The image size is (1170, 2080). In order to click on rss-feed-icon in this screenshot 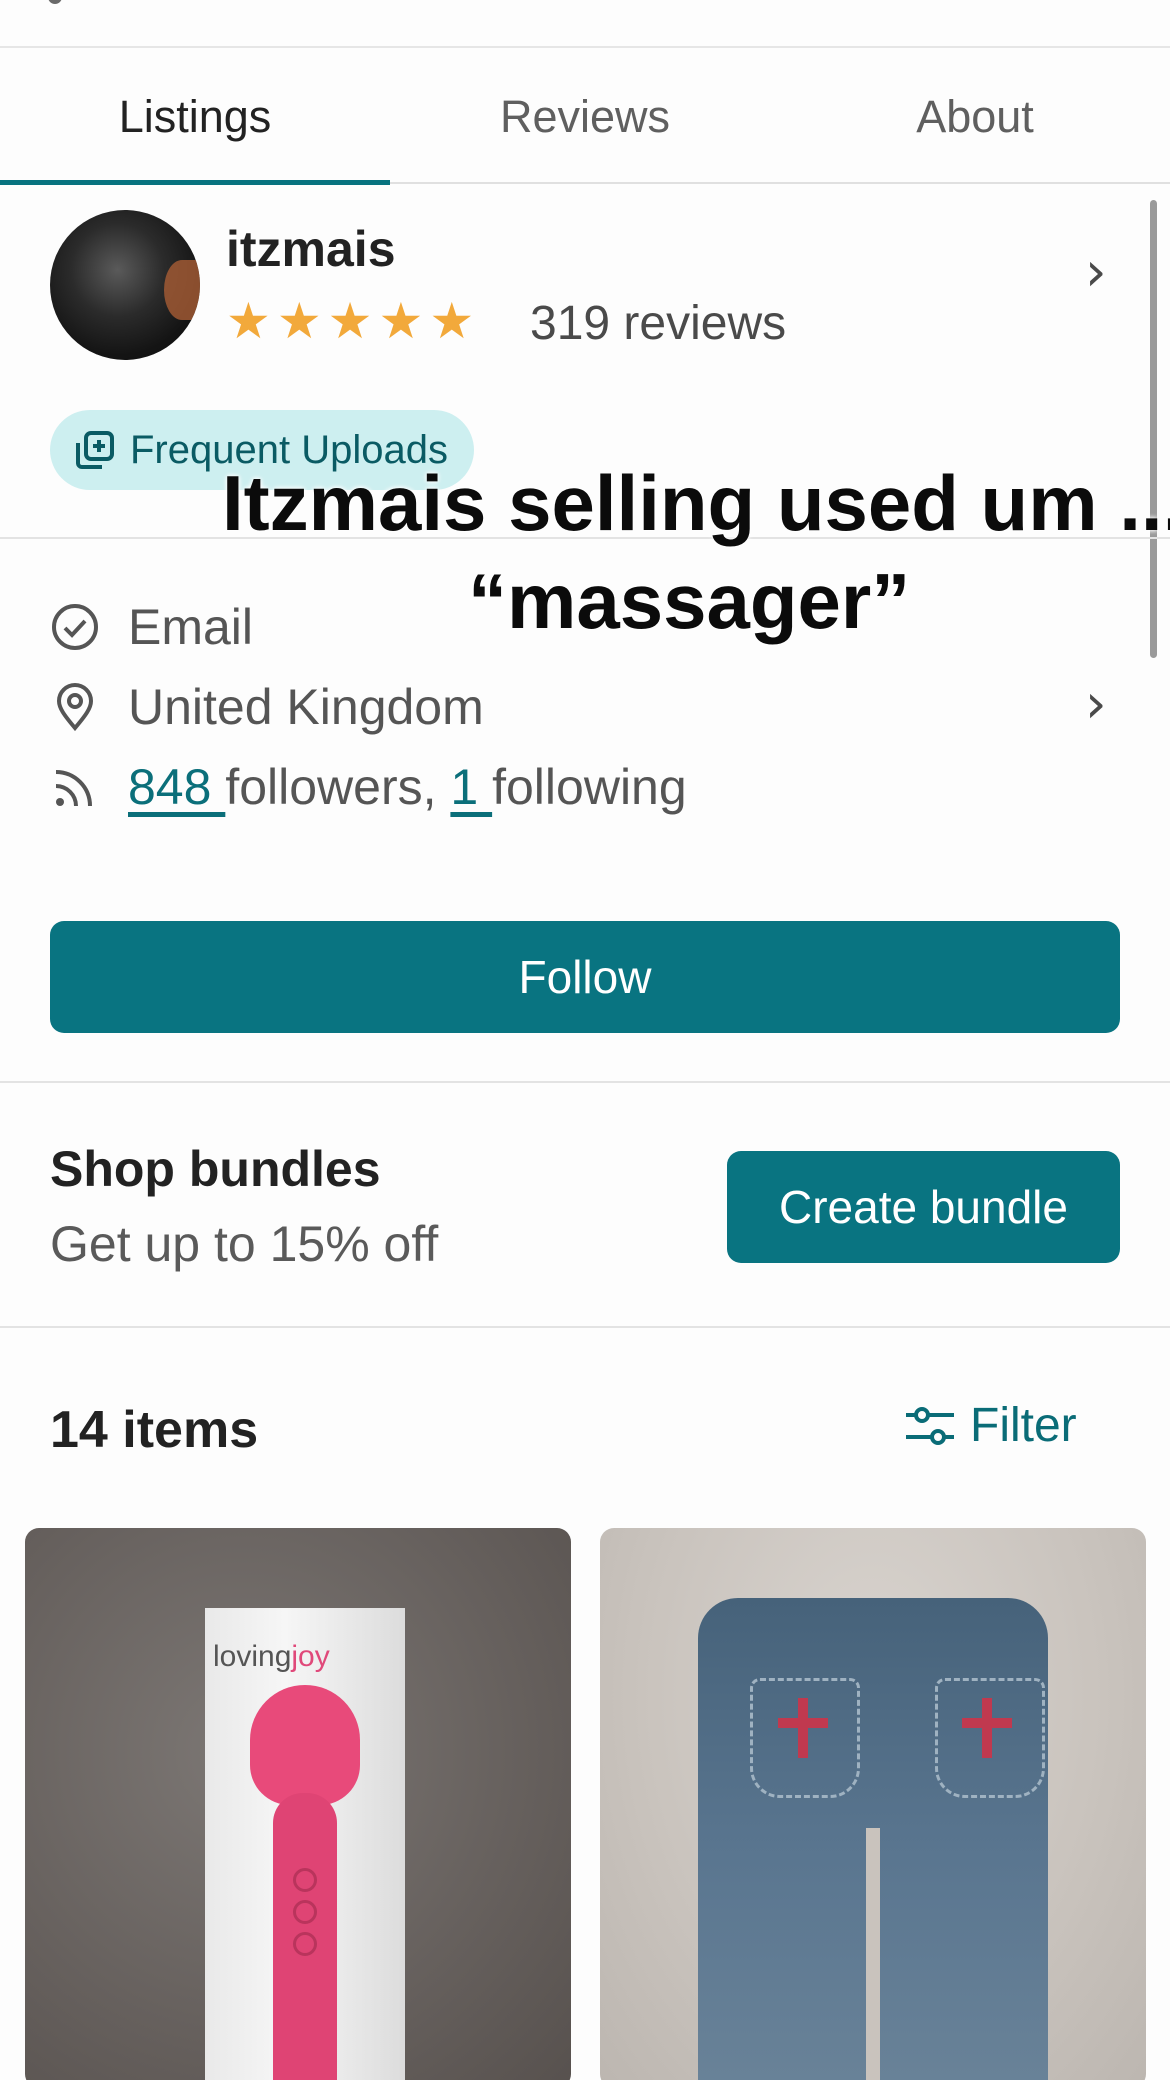, I will do `click(73, 788)`.